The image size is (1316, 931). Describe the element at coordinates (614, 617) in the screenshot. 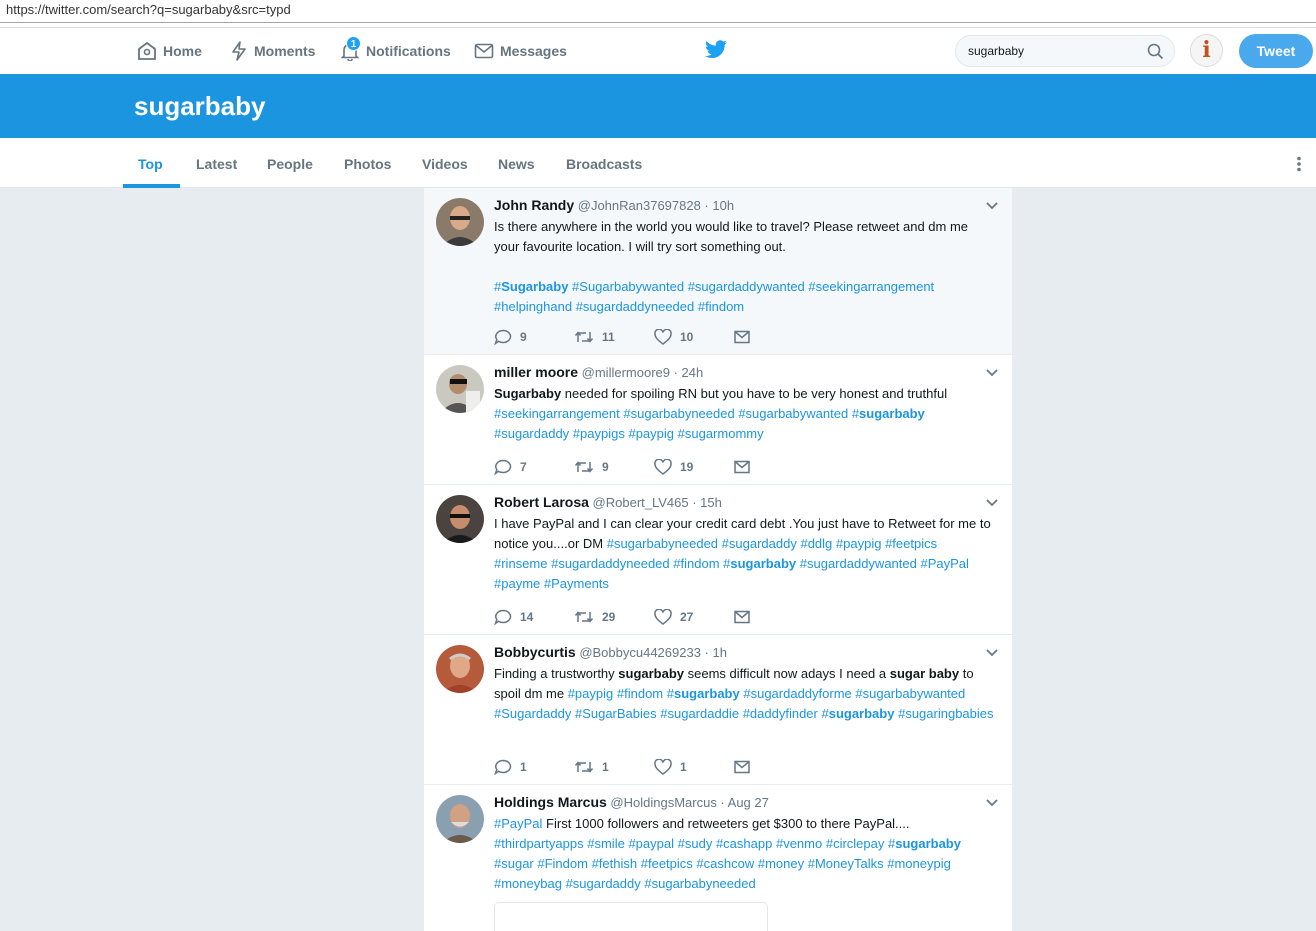

I see `retweet-action: 29` at that location.